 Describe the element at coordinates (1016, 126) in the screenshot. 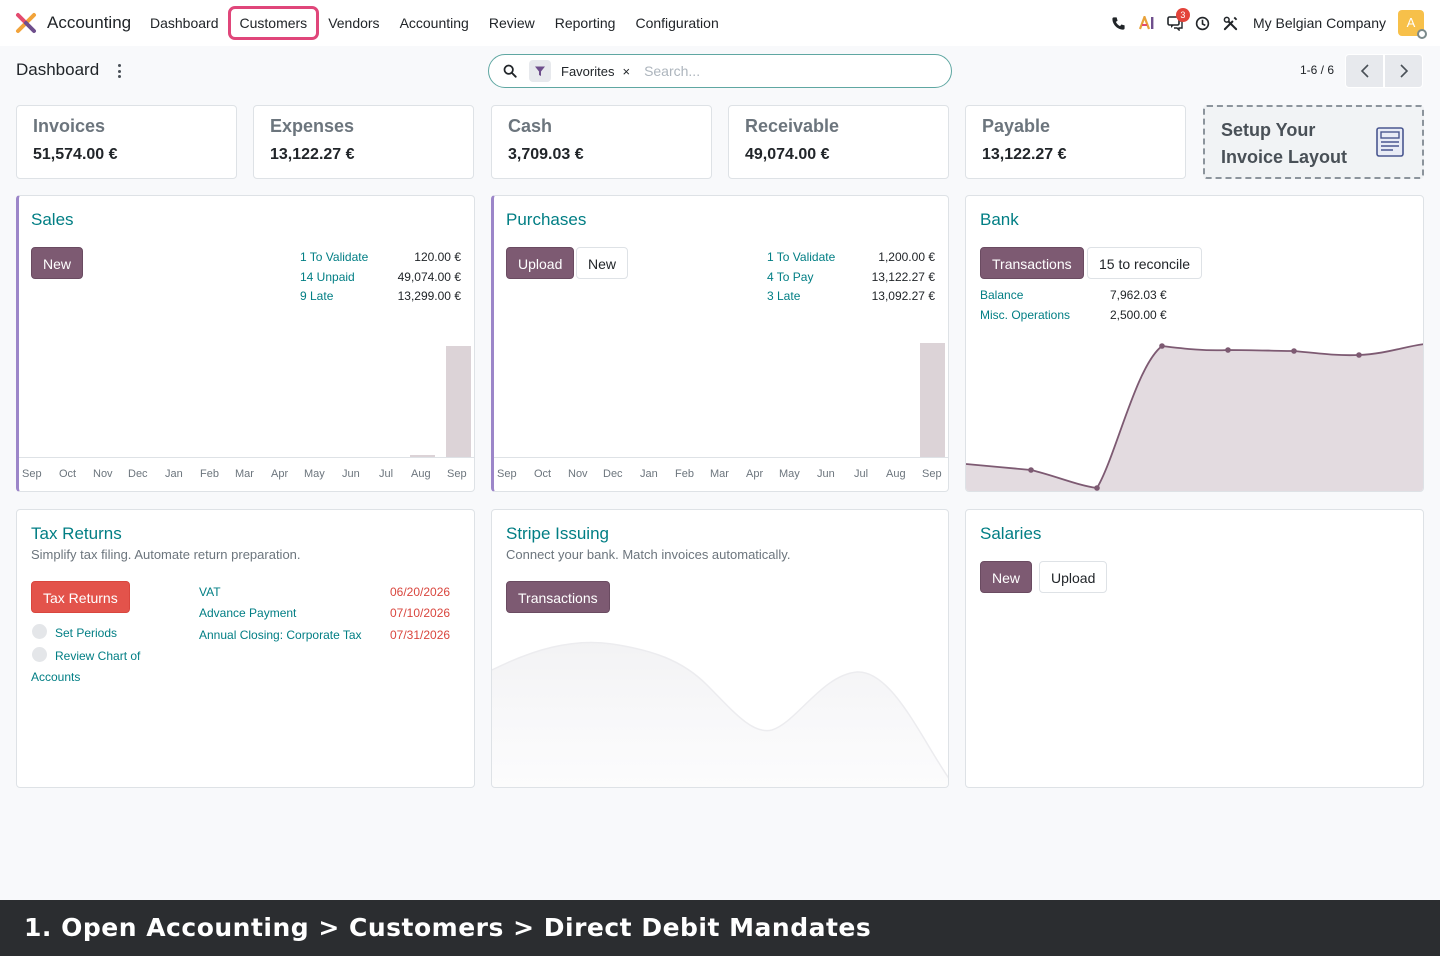

I see `kpi-title: Payable` at that location.